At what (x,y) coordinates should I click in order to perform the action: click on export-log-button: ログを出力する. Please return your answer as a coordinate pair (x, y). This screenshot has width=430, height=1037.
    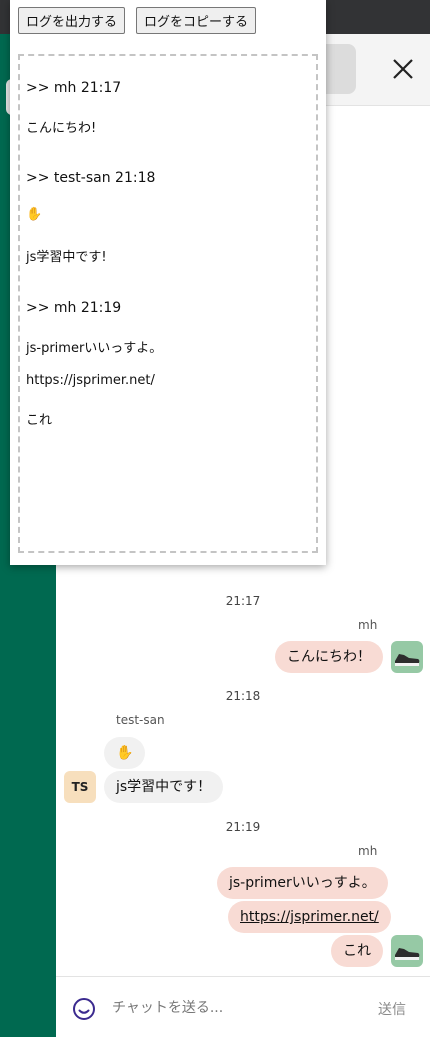
    Looking at the image, I should click on (72, 20).